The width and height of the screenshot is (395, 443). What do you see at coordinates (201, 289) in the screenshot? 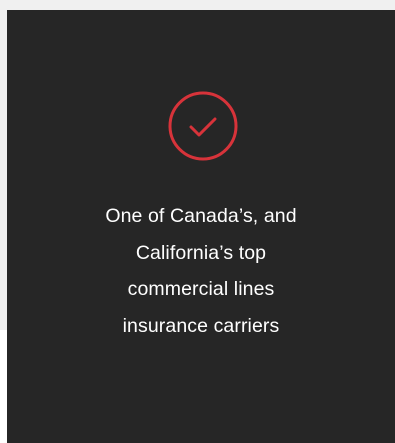
I see `feature-description-line: commercial lines` at bounding box center [201, 289].